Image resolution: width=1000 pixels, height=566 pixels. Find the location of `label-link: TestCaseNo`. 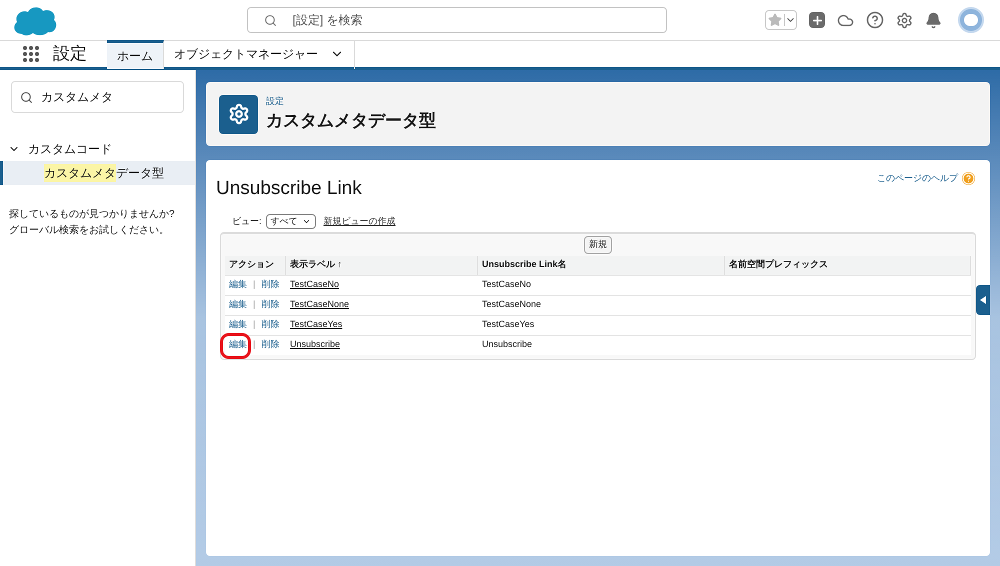

label-link: TestCaseNo is located at coordinates (315, 285).